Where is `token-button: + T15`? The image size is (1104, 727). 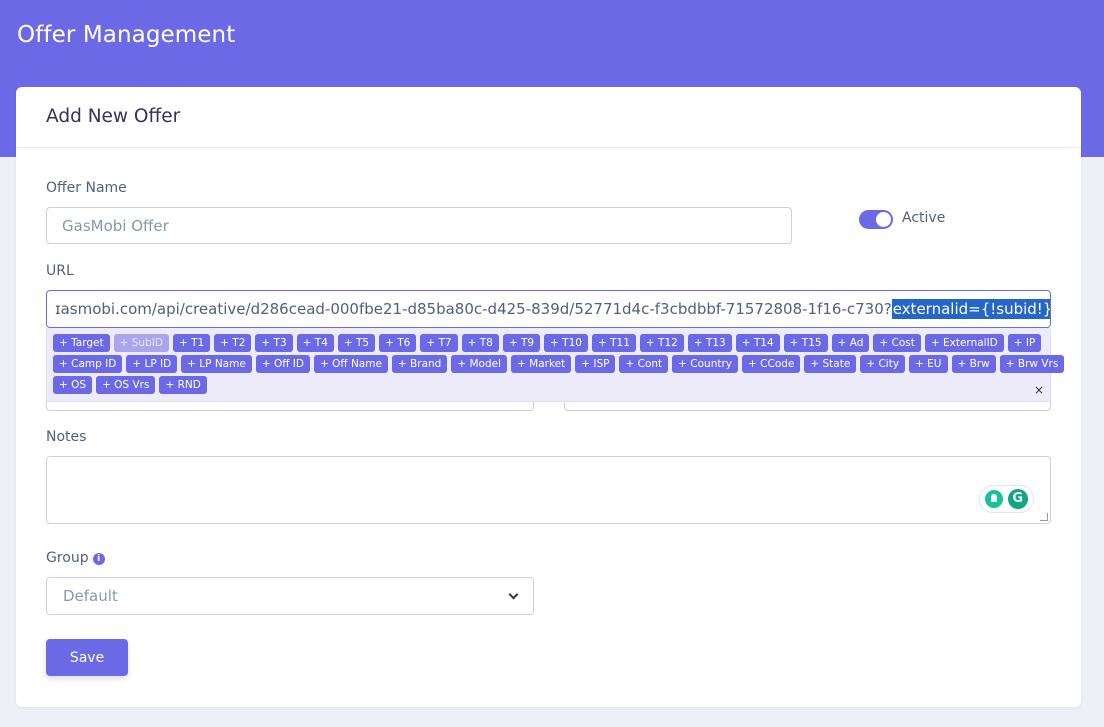 token-button: + T15 is located at coordinates (805, 343).